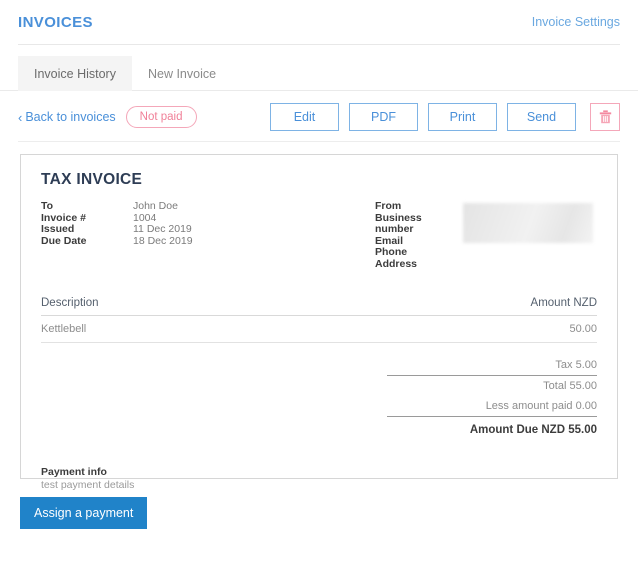 Image resolution: width=638 pixels, height=573 pixels. I want to click on assign-a-payment-button: Assign a payment, so click(84, 513).